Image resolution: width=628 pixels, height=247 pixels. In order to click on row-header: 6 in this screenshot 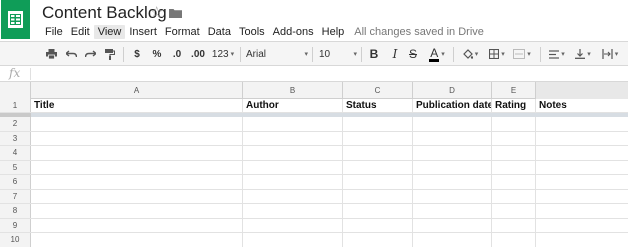, I will do `click(15, 182)`.